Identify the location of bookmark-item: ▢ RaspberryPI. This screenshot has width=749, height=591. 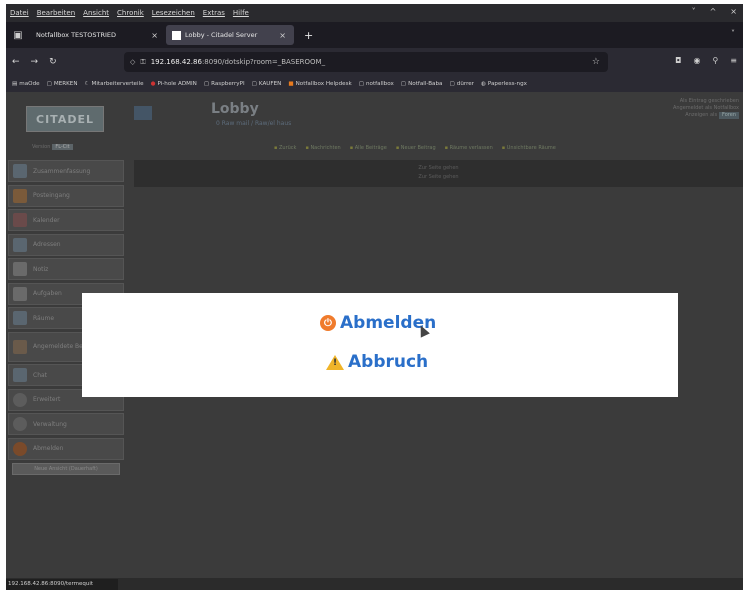
(224, 84).